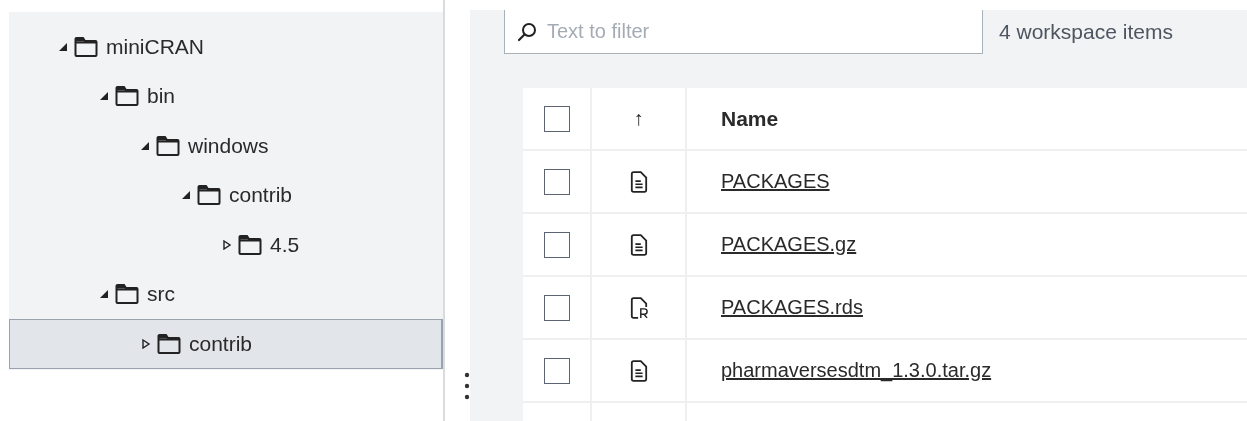  I want to click on drag-handle-icon, so click(467, 386).